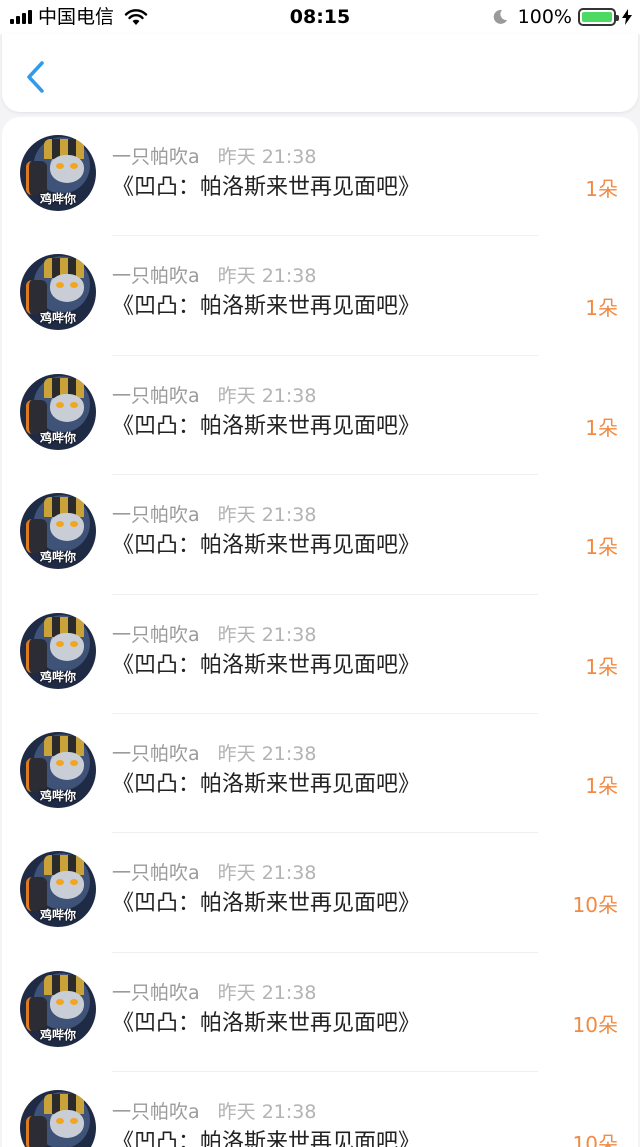 This screenshot has height=1147, width=640. What do you see at coordinates (500, 16) in the screenshot?
I see `moon-icon` at bounding box center [500, 16].